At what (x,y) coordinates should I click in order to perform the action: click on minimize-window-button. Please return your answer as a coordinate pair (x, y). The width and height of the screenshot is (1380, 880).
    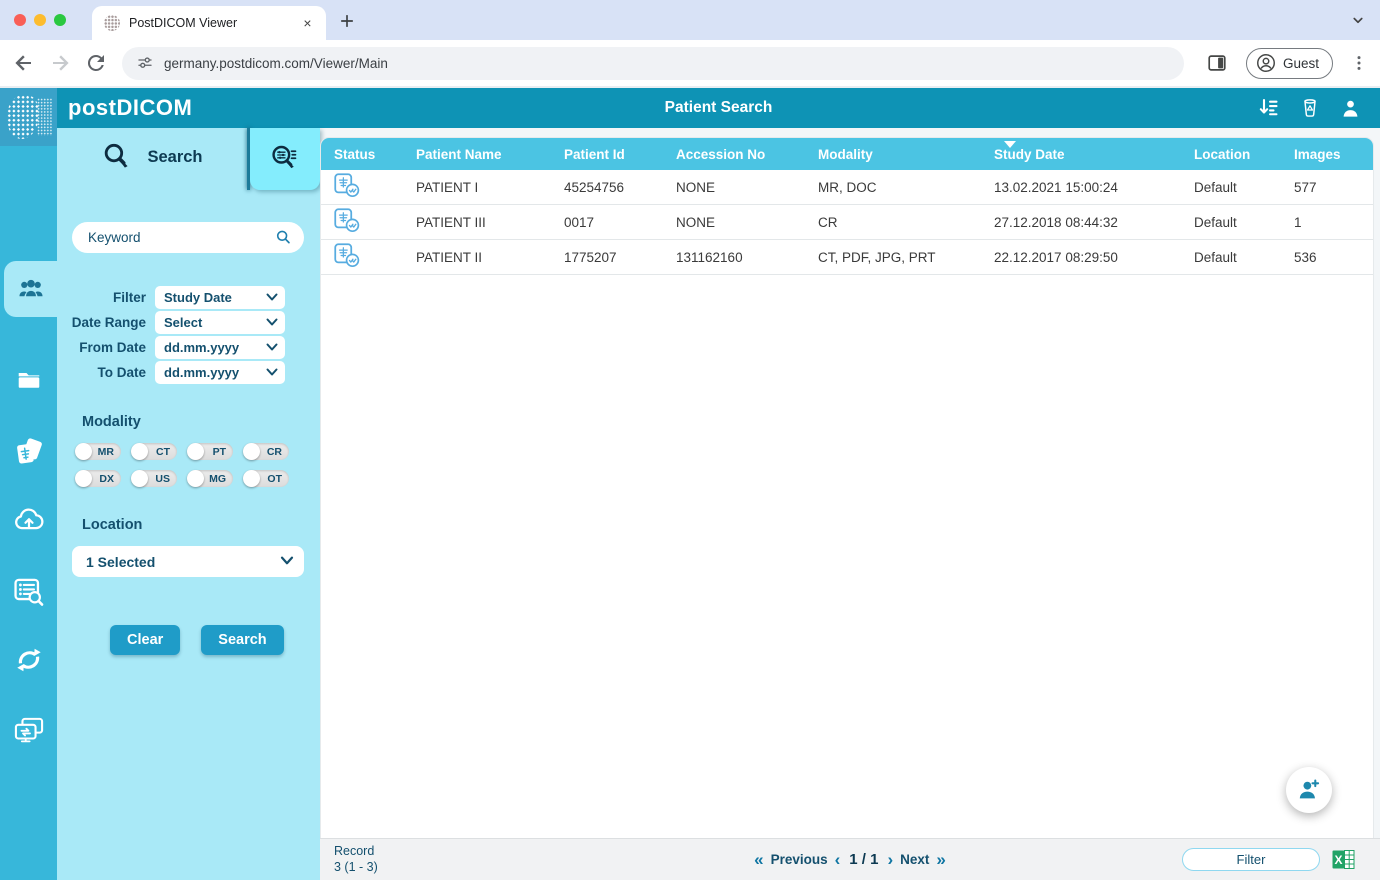
    Looking at the image, I should click on (40, 20).